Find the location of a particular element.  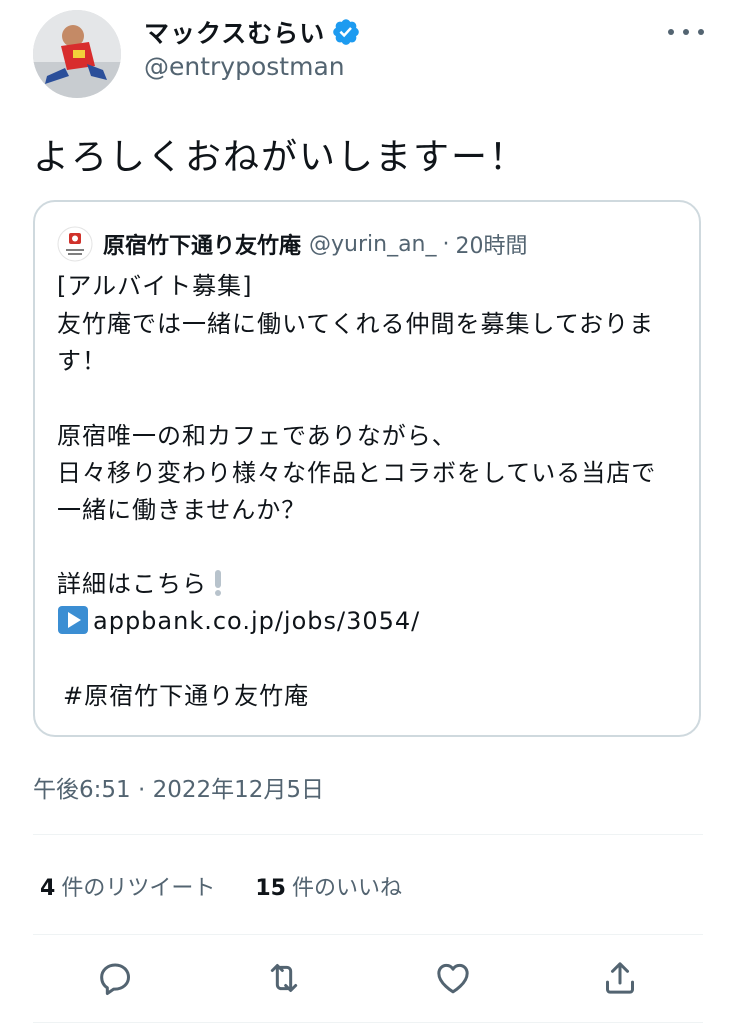

like-label: 件のいいね is located at coordinates (346, 888).